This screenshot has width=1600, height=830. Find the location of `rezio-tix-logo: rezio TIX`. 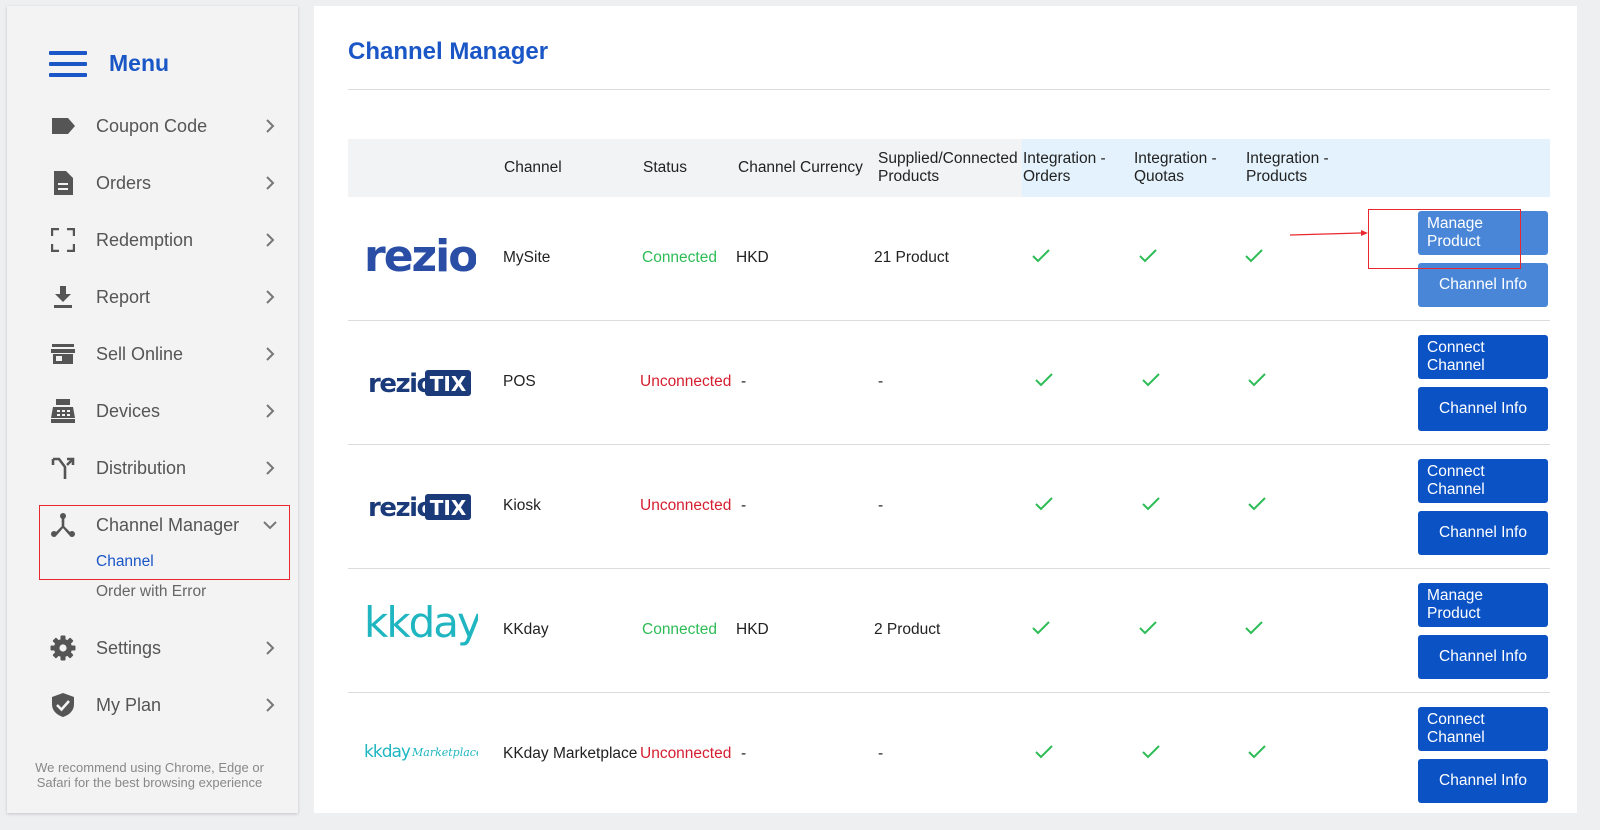

rezio-tix-logo: rezio TIX is located at coordinates (420, 509).